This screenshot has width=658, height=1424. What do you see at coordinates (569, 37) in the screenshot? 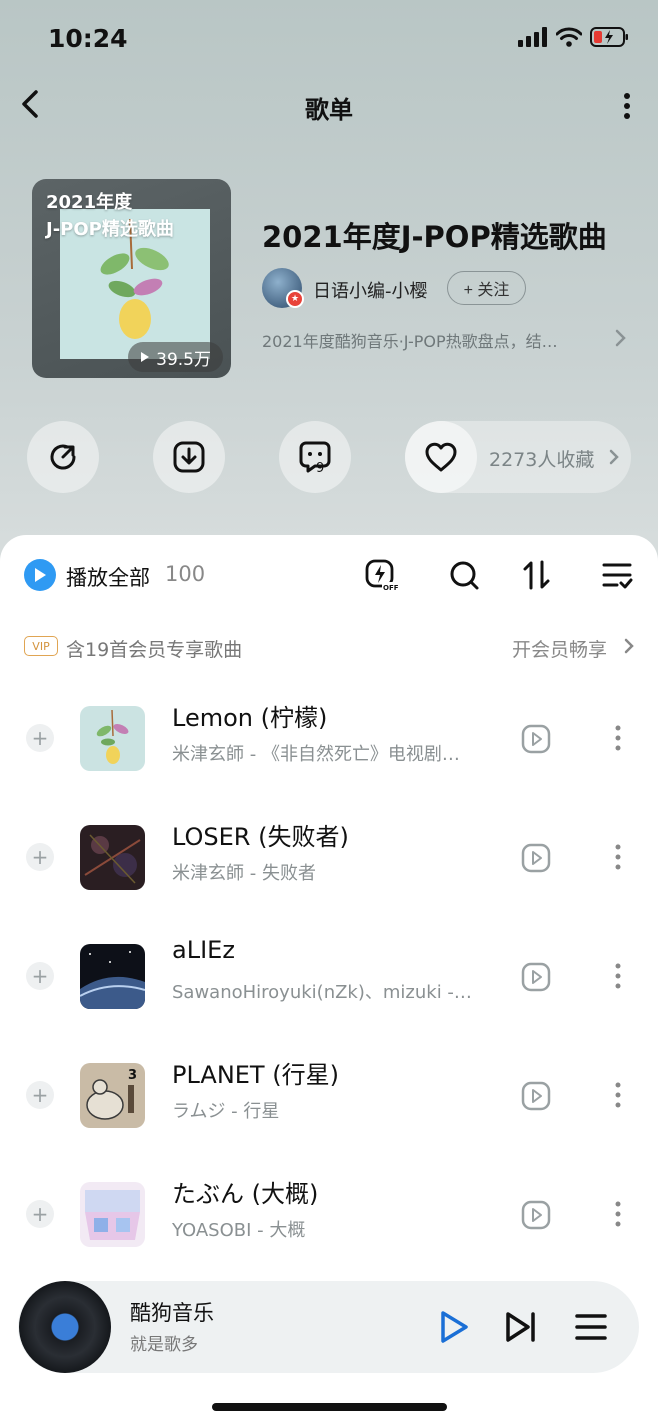
I see `wifi-icon` at bounding box center [569, 37].